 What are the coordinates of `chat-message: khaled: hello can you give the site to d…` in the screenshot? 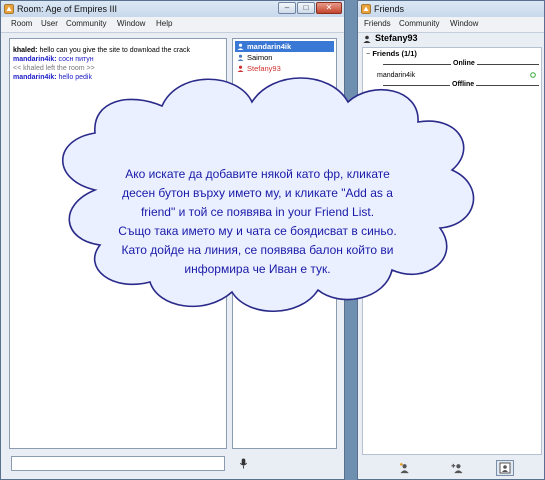 It's located at (101, 50).